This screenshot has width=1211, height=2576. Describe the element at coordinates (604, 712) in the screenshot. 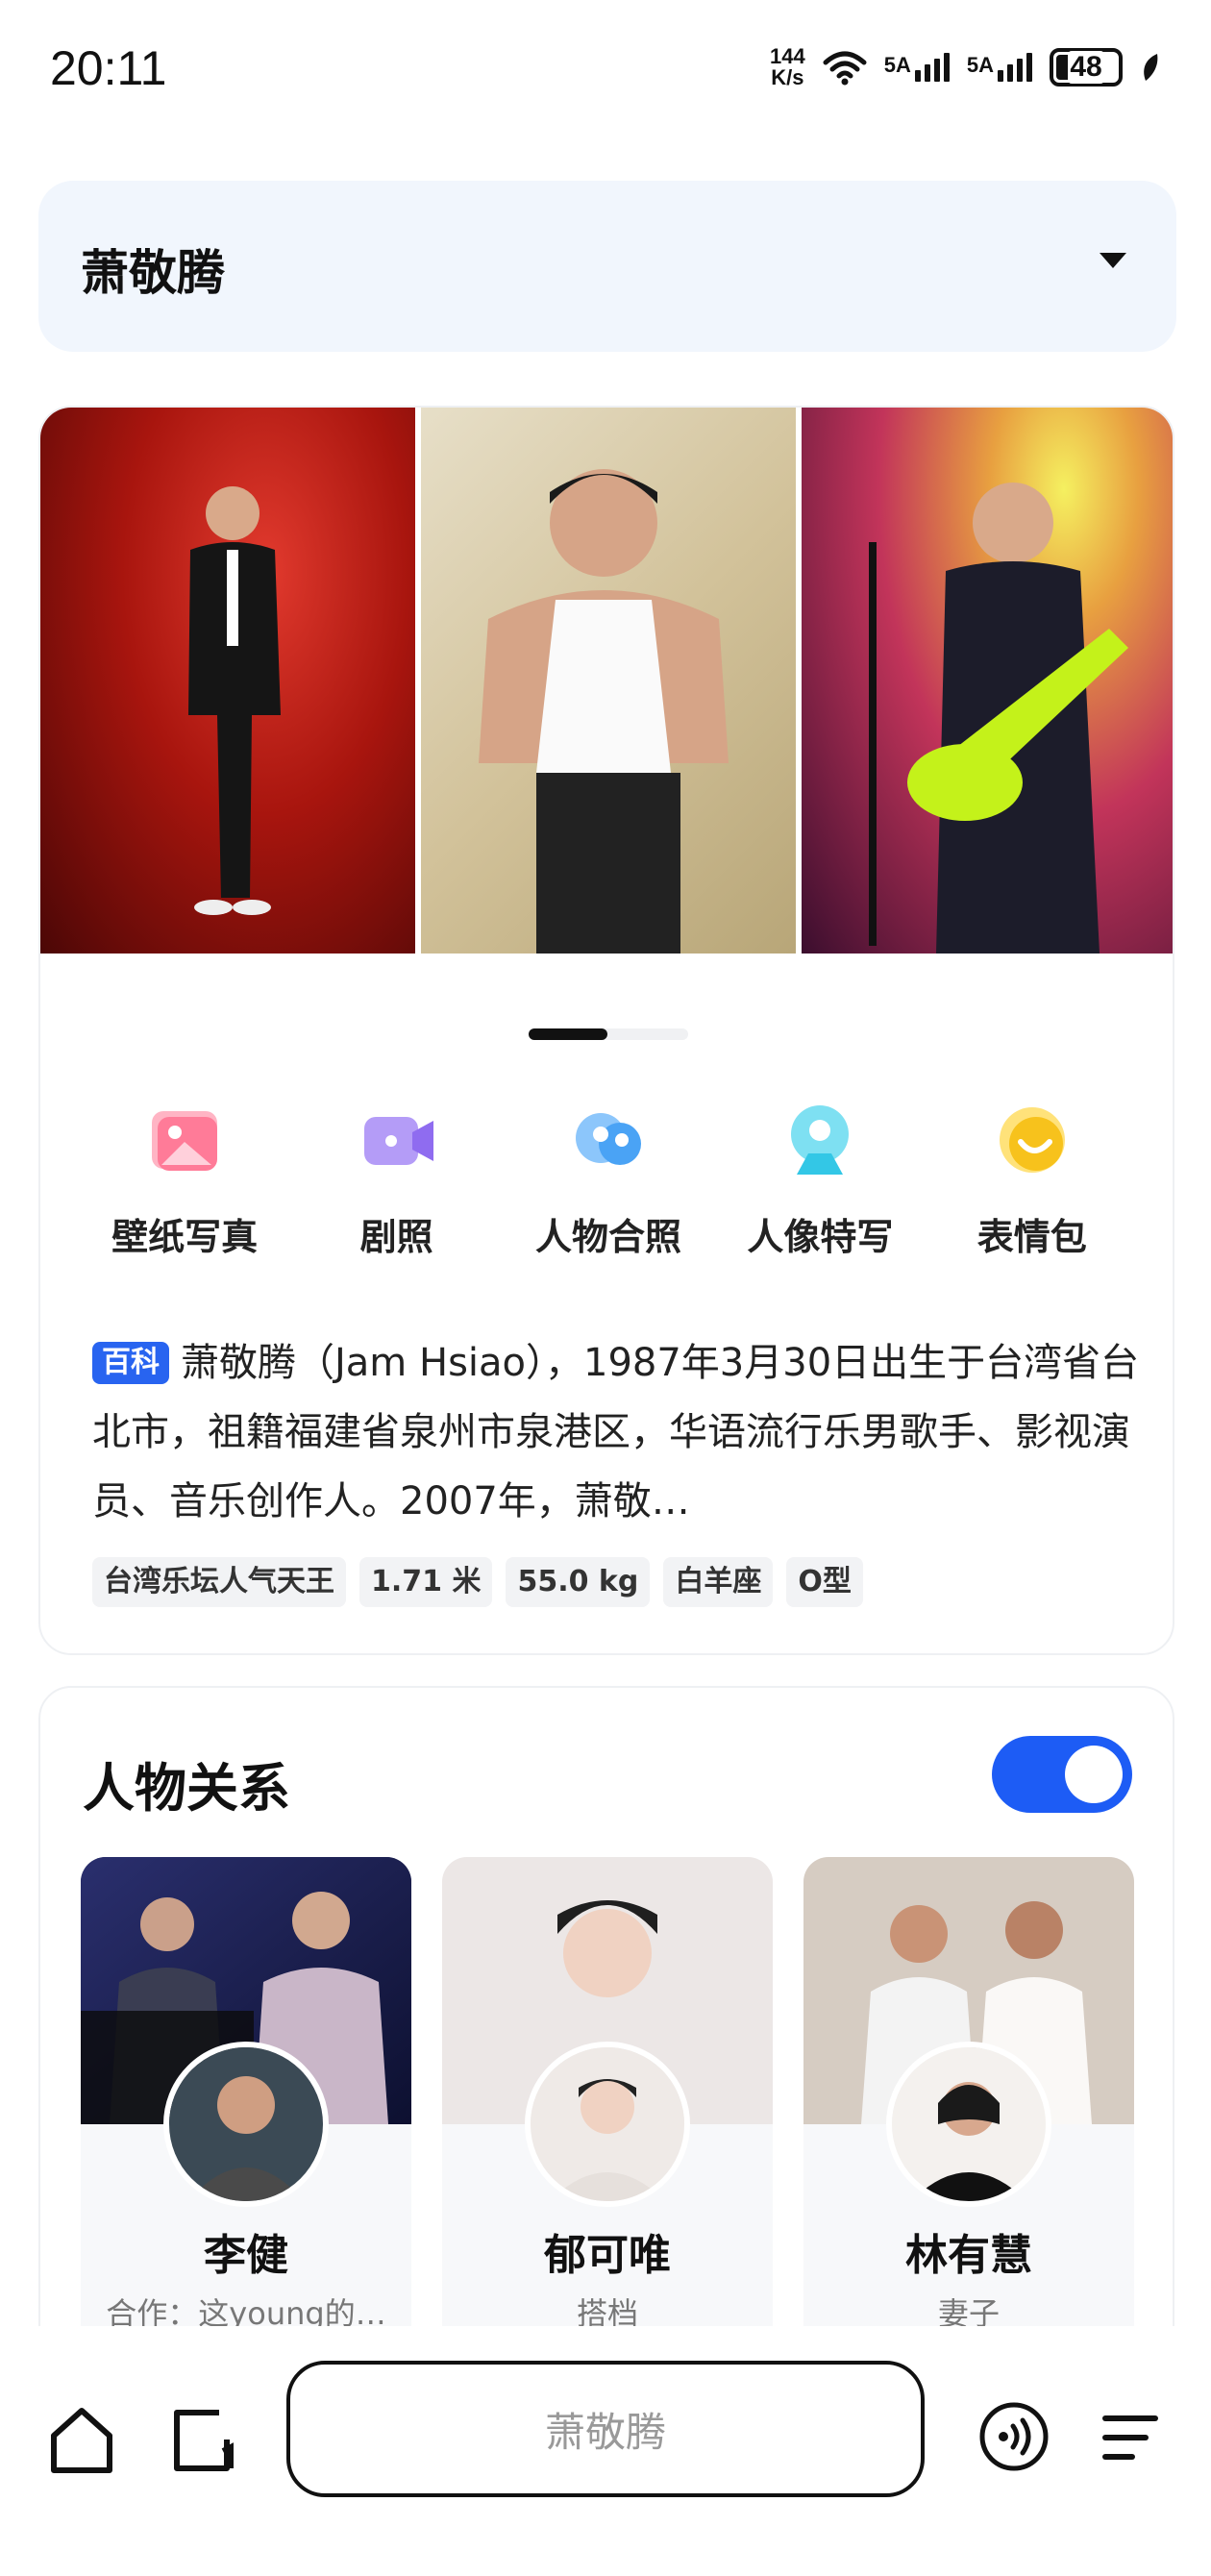

I see `portrait-photo-icon` at that location.